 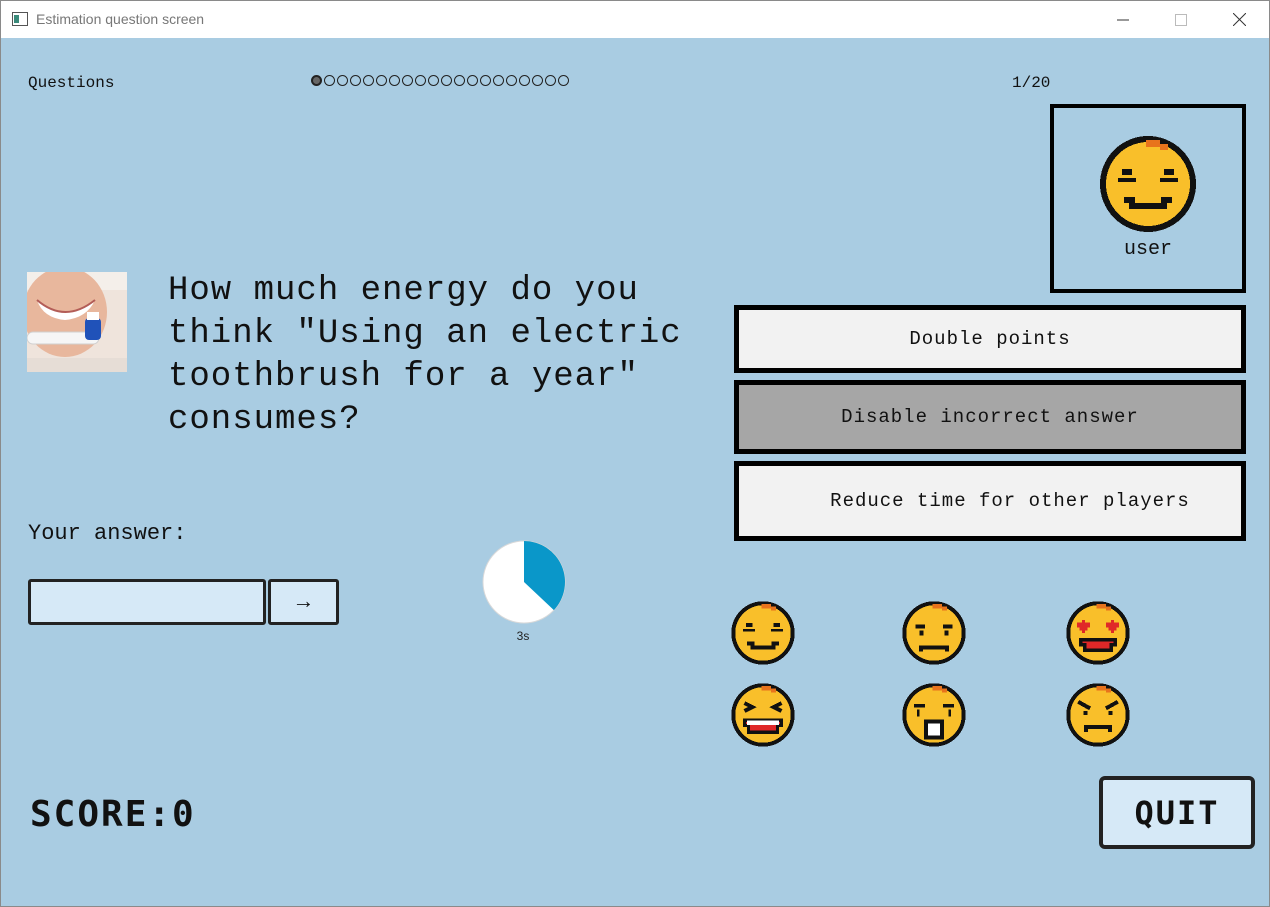 What do you see at coordinates (1148, 184) in the screenshot?
I see `user-avatar-smile-icon` at bounding box center [1148, 184].